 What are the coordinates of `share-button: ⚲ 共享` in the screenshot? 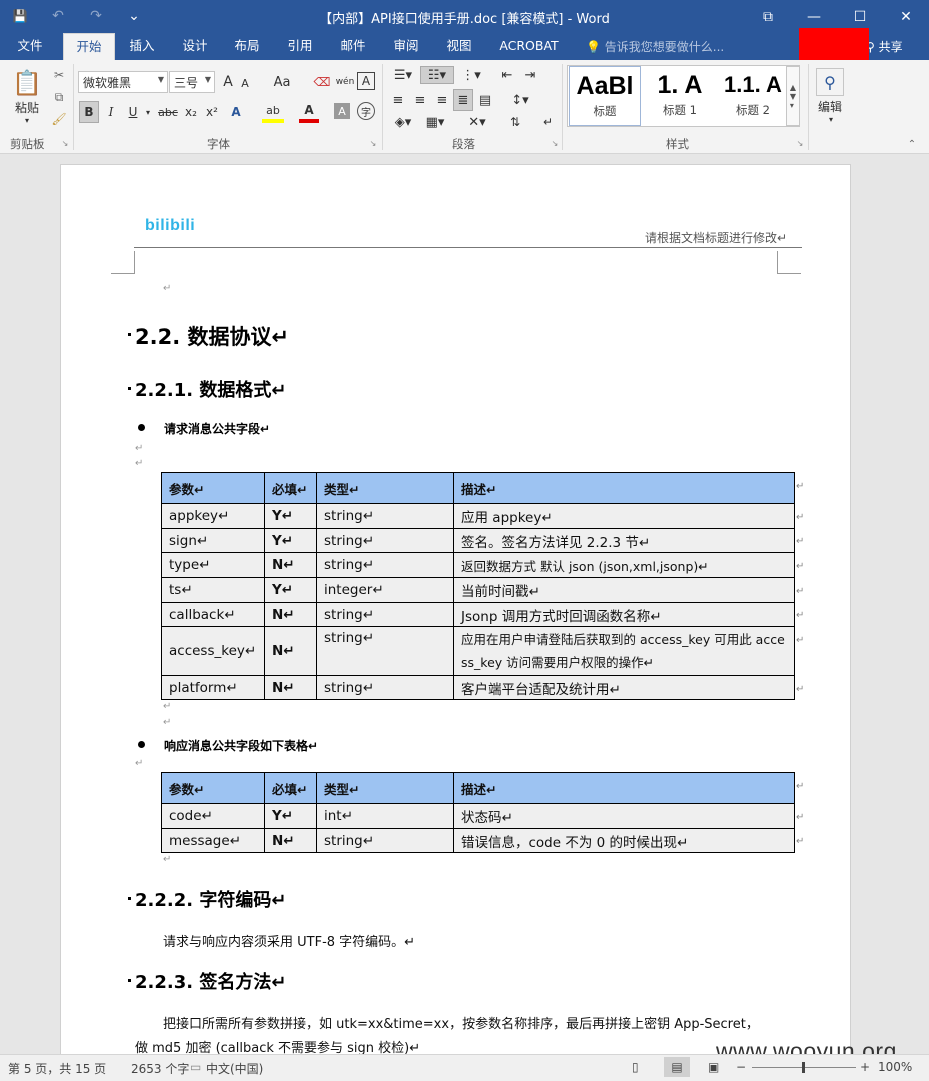 It's located at (884, 46).